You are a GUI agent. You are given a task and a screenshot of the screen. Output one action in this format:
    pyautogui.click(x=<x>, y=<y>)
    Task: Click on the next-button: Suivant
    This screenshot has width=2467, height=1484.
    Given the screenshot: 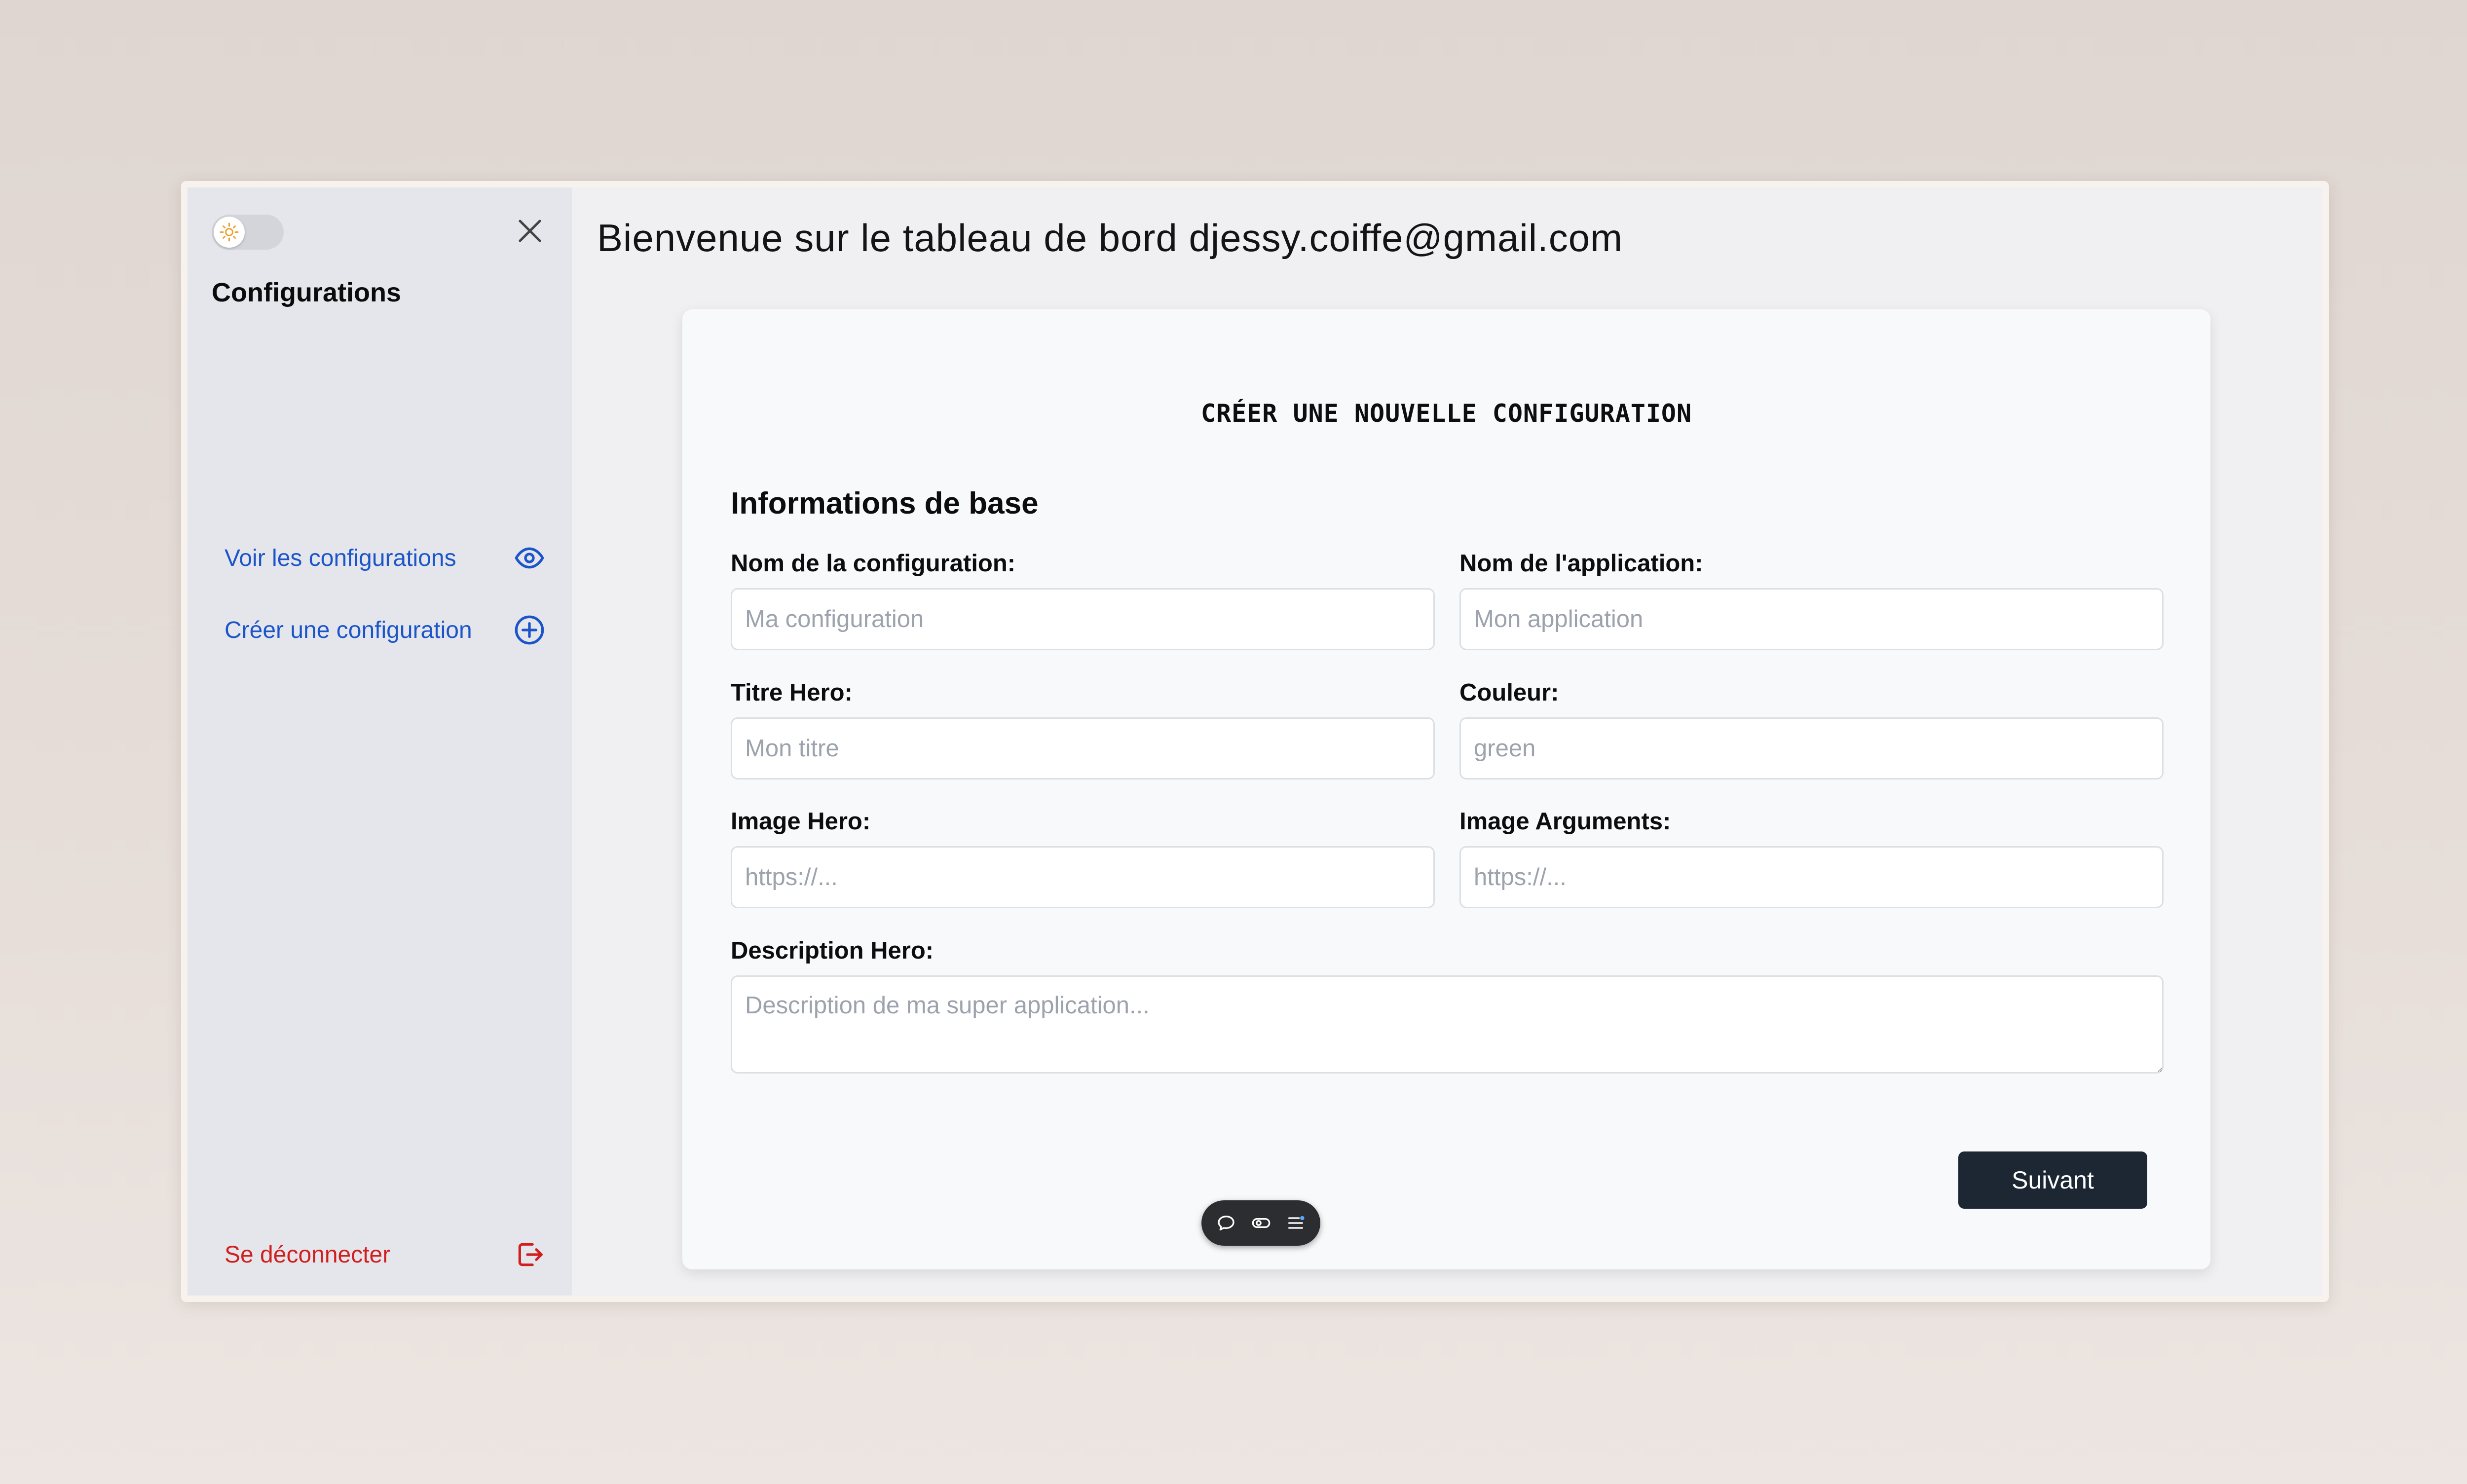 What is the action you would take?
    pyautogui.click(x=2052, y=1180)
    